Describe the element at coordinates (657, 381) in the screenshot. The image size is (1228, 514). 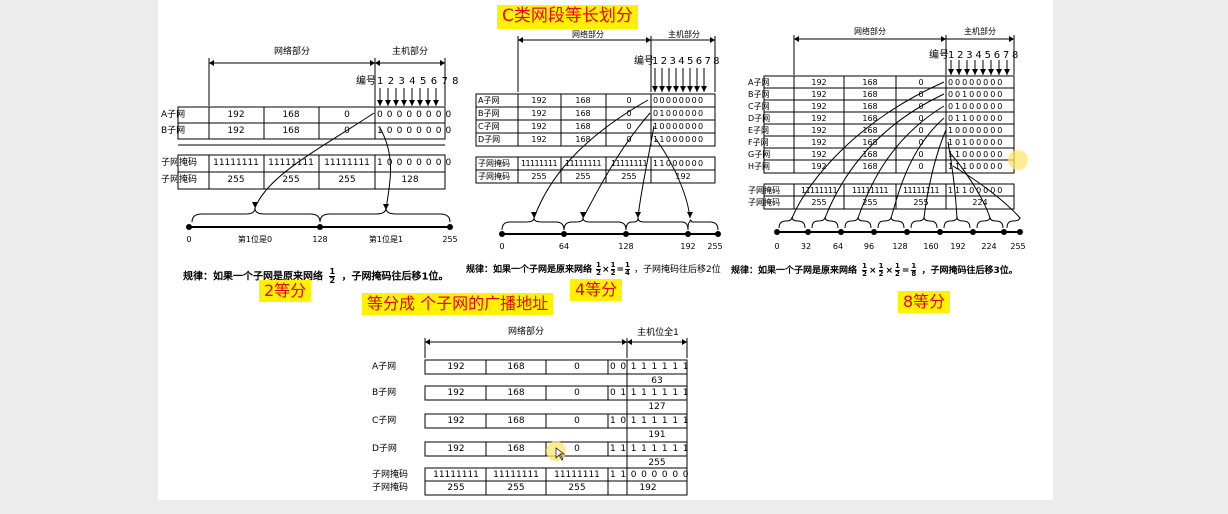
I see `broadcast-row-a-value: 63` at that location.